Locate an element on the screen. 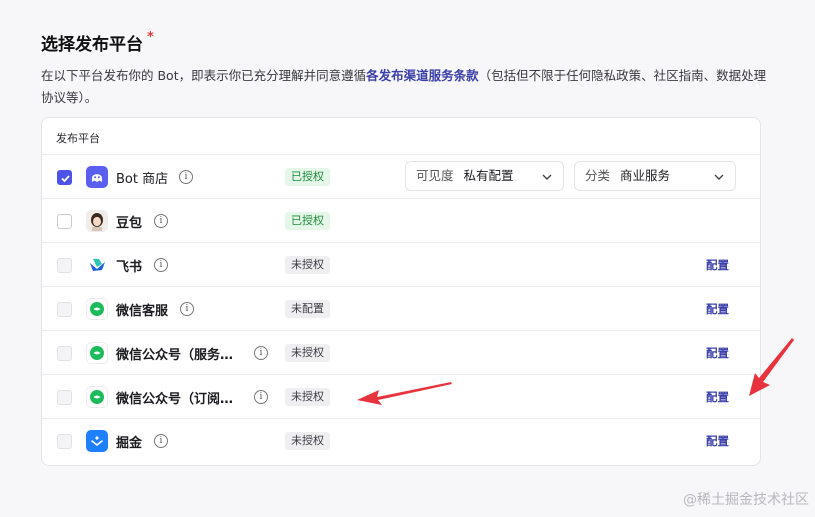  visibility-value: 私有配置 is located at coordinates (488, 175).